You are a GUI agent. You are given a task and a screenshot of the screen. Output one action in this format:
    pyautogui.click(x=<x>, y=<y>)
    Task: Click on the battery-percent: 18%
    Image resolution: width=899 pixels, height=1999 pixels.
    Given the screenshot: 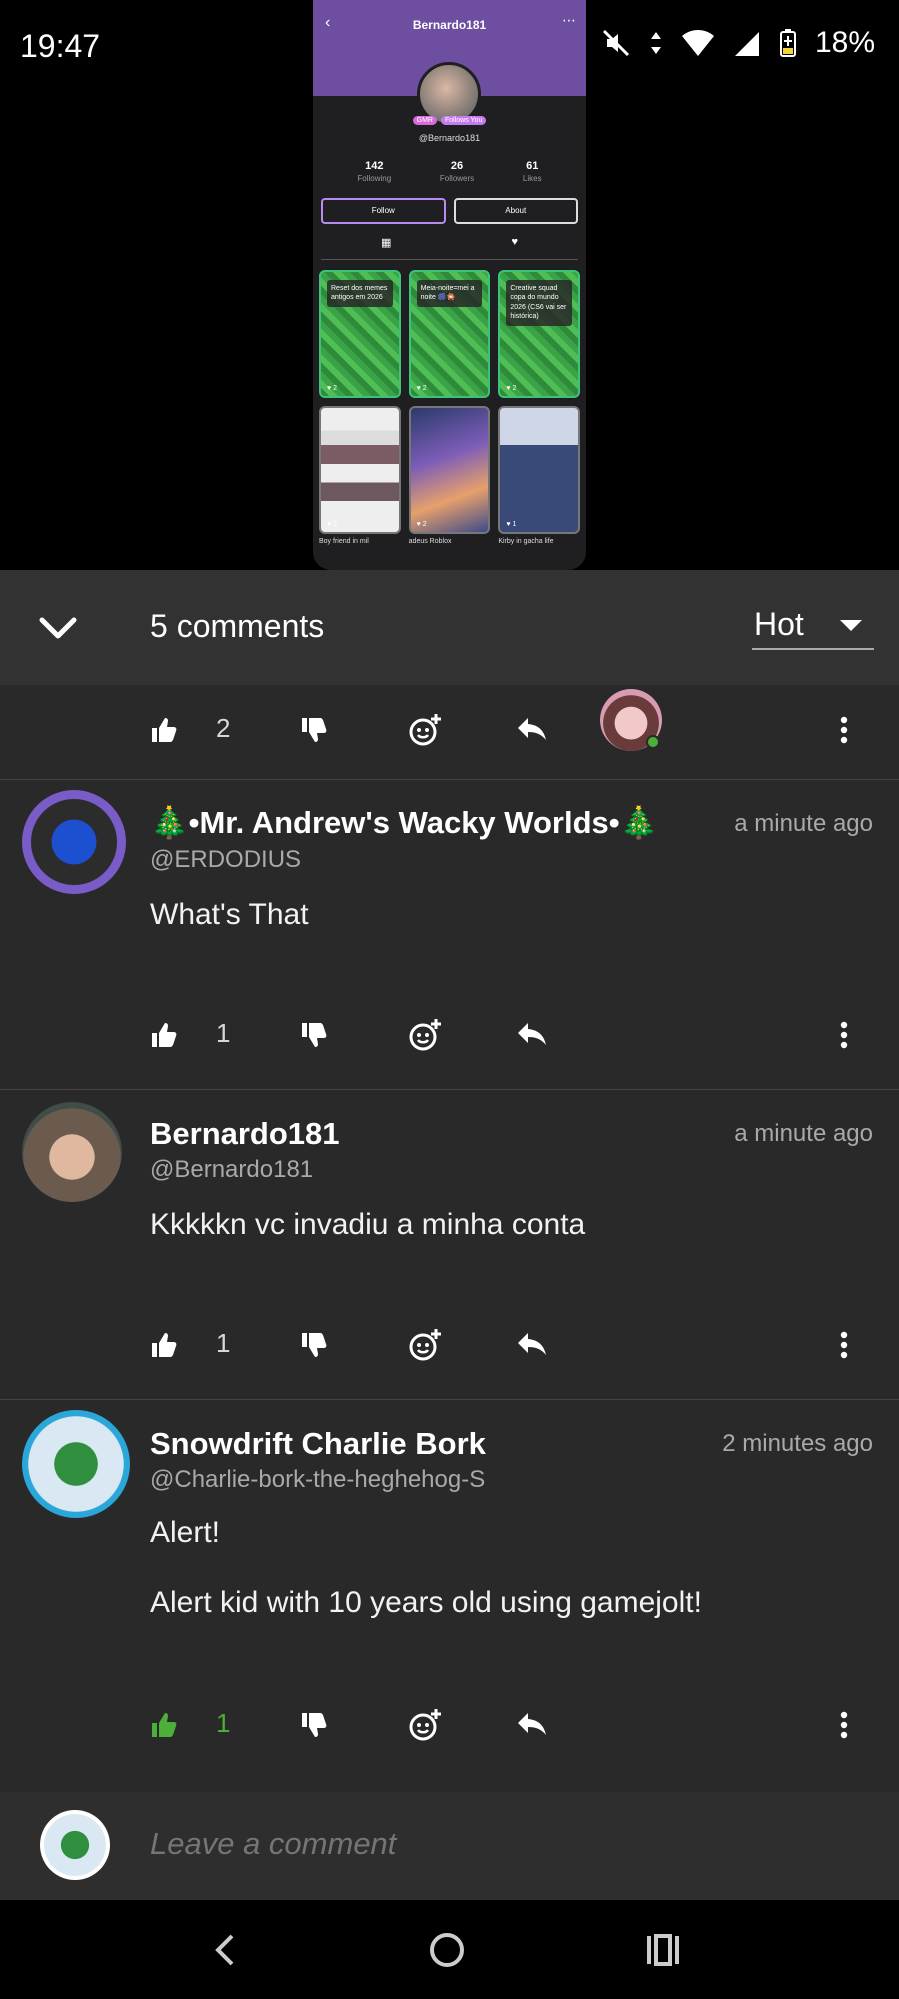 What is the action you would take?
    pyautogui.click(x=844, y=42)
    